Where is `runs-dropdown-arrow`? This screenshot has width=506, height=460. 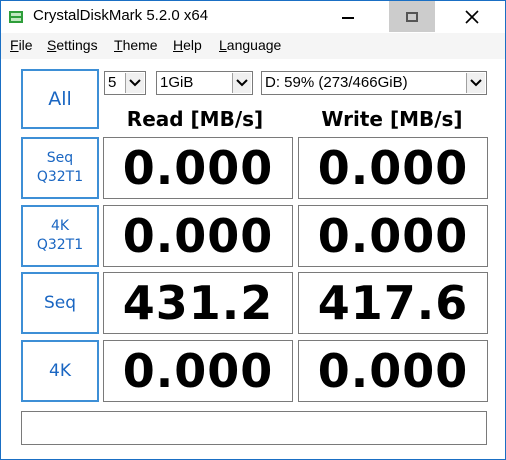
runs-dropdown-arrow is located at coordinates (134, 83).